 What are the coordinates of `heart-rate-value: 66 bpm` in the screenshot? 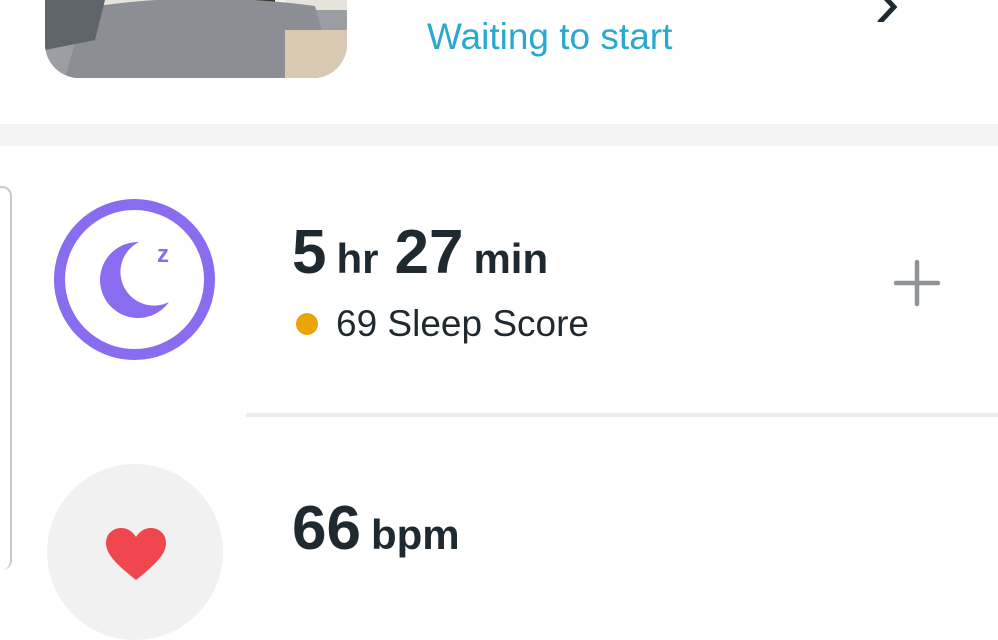 It's located at (384, 529).